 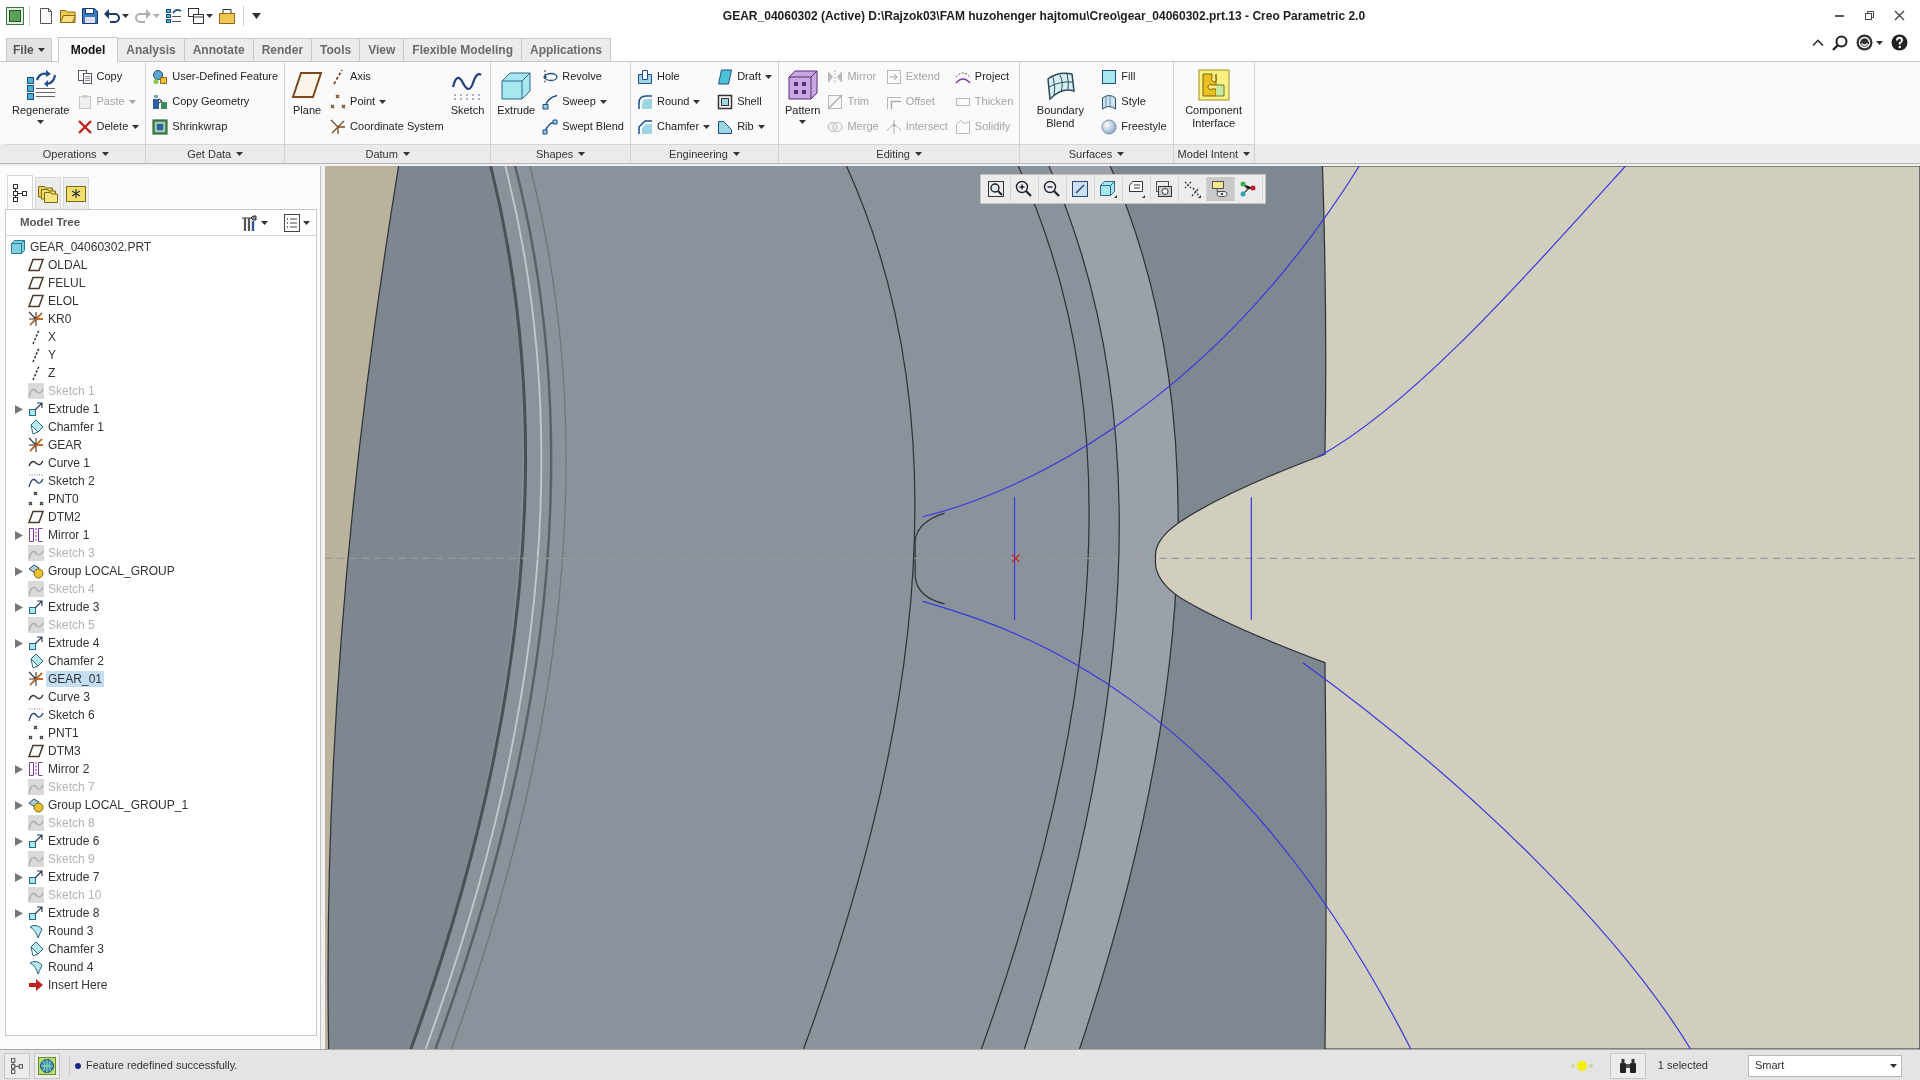 What do you see at coordinates (68, 265) in the screenshot?
I see `tree-item: OLDAL` at bounding box center [68, 265].